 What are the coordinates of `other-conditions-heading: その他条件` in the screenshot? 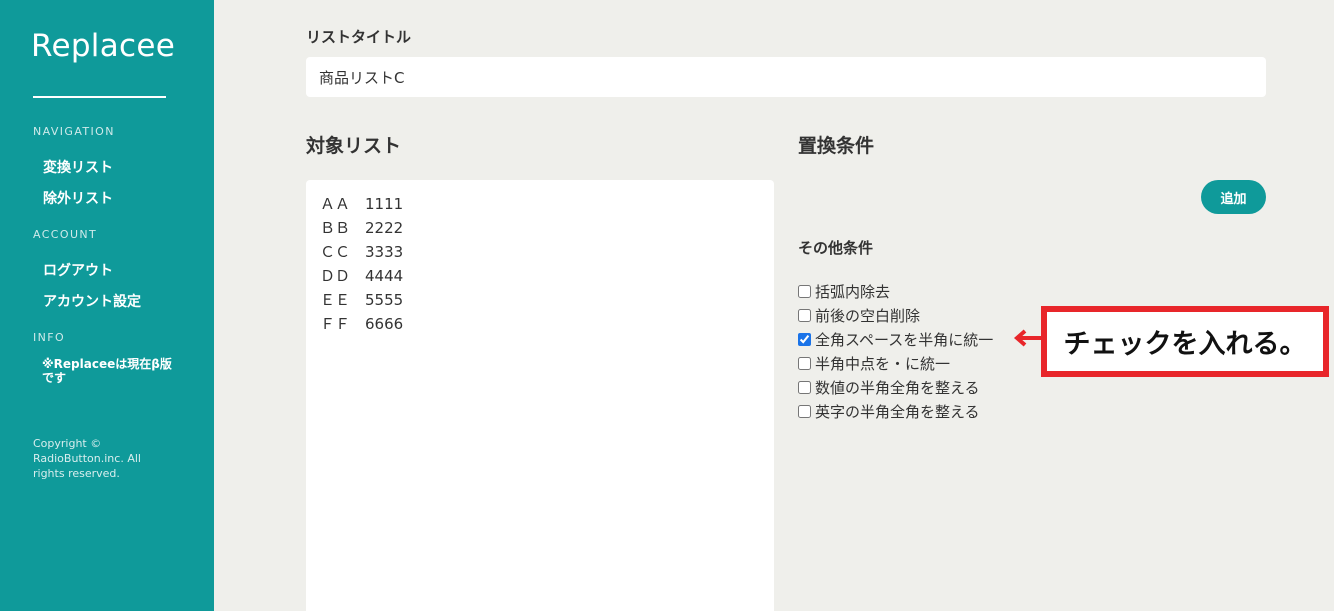 It's located at (836, 248).